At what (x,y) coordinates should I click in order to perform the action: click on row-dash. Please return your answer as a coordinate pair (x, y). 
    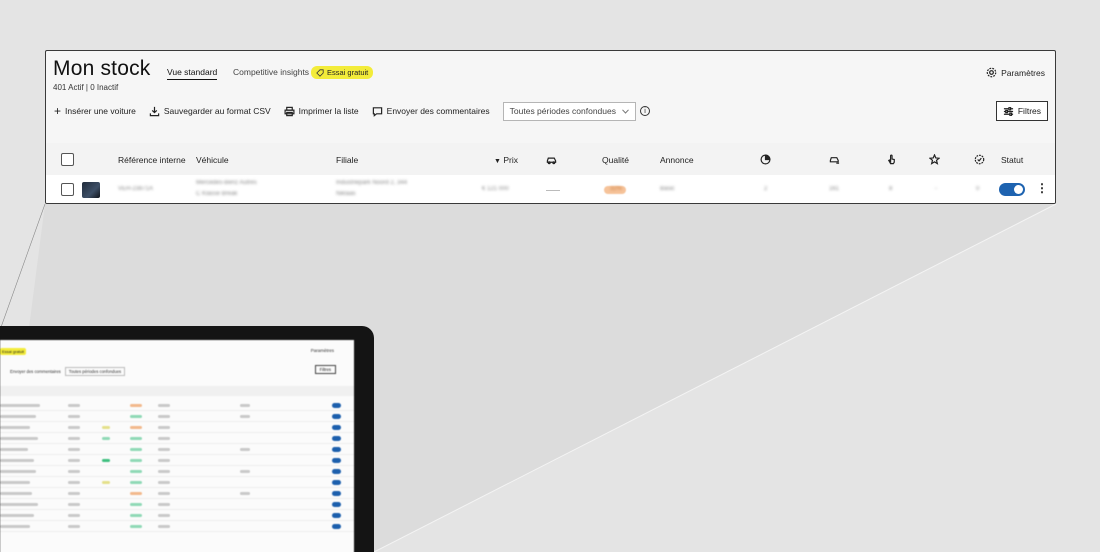
    Looking at the image, I should click on (553, 190).